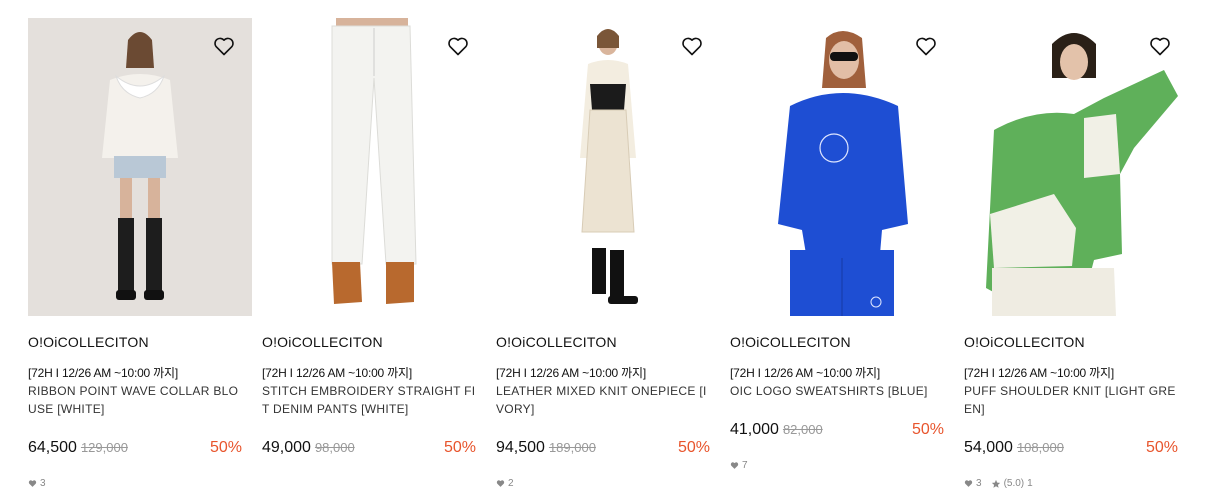  What do you see at coordinates (334, 447) in the screenshot?
I see `original-price: 98,000` at bounding box center [334, 447].